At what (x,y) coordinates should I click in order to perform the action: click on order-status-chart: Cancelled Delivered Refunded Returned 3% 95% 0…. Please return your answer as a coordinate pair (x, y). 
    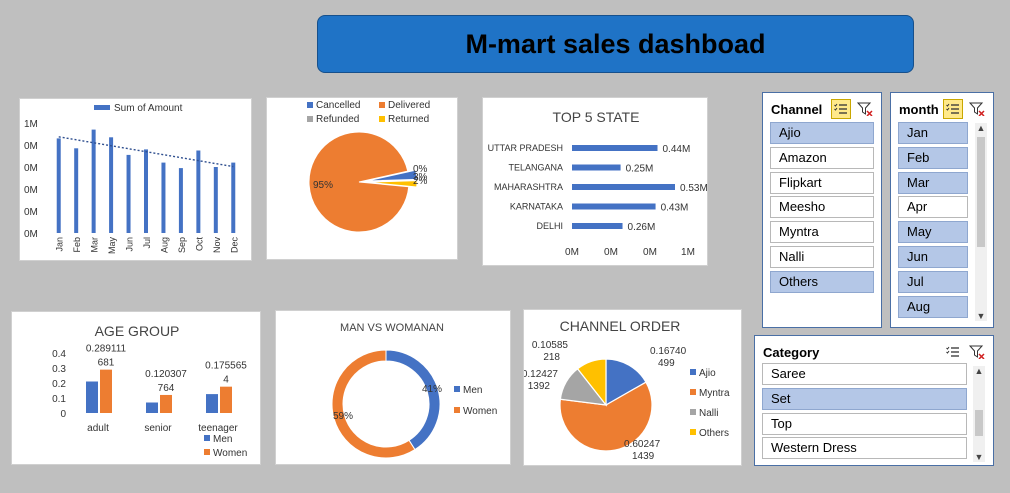
    Looking at the image, I should click on (362, 178).